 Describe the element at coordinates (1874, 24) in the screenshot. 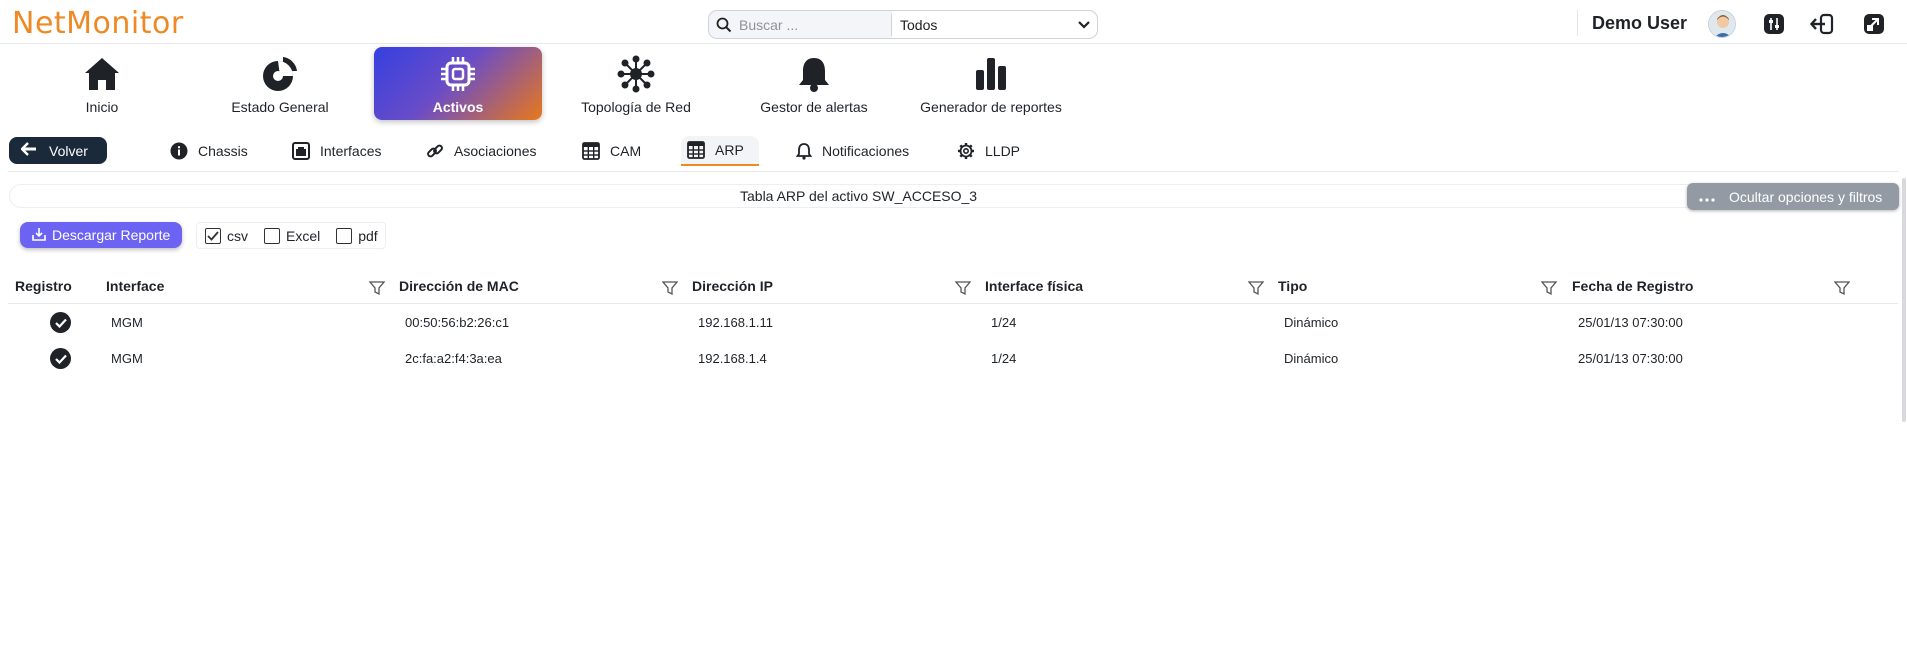

I see `switch-window-icon` at that location.